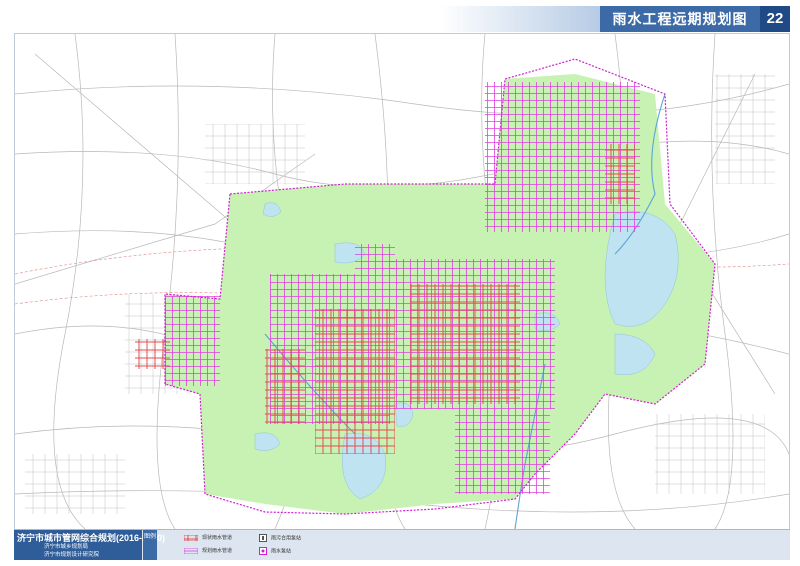 The image size is (800, 566). I want to click on page-number: 22, so click(775, 19).